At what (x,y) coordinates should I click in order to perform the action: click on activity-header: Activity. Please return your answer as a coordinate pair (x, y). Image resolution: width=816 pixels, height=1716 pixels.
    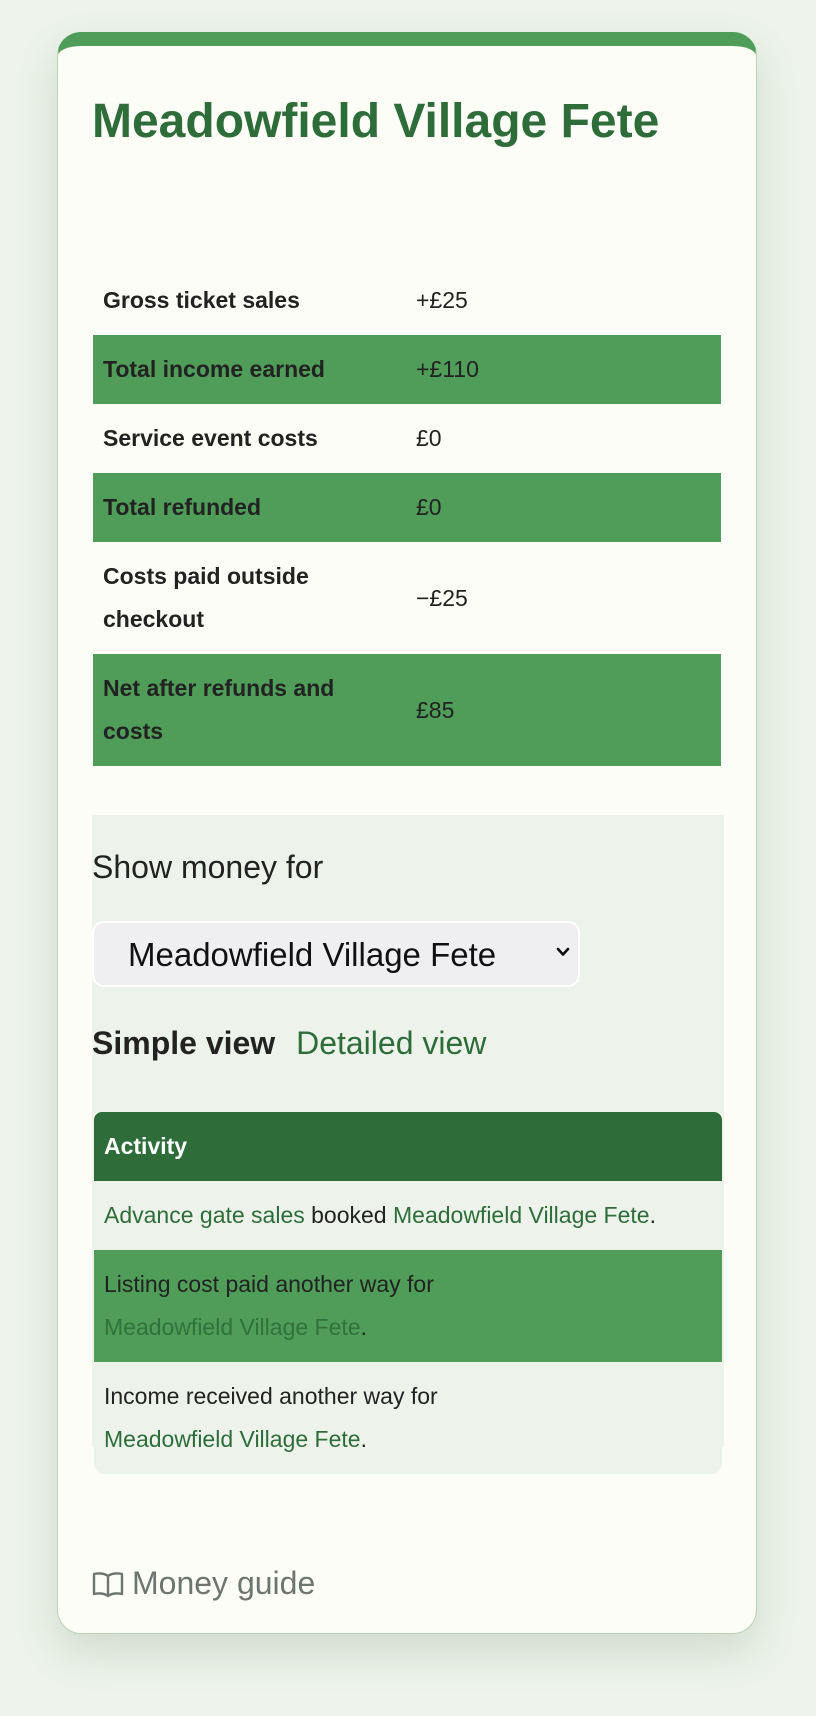
    Looking at the image, I should click on (408, 1146).